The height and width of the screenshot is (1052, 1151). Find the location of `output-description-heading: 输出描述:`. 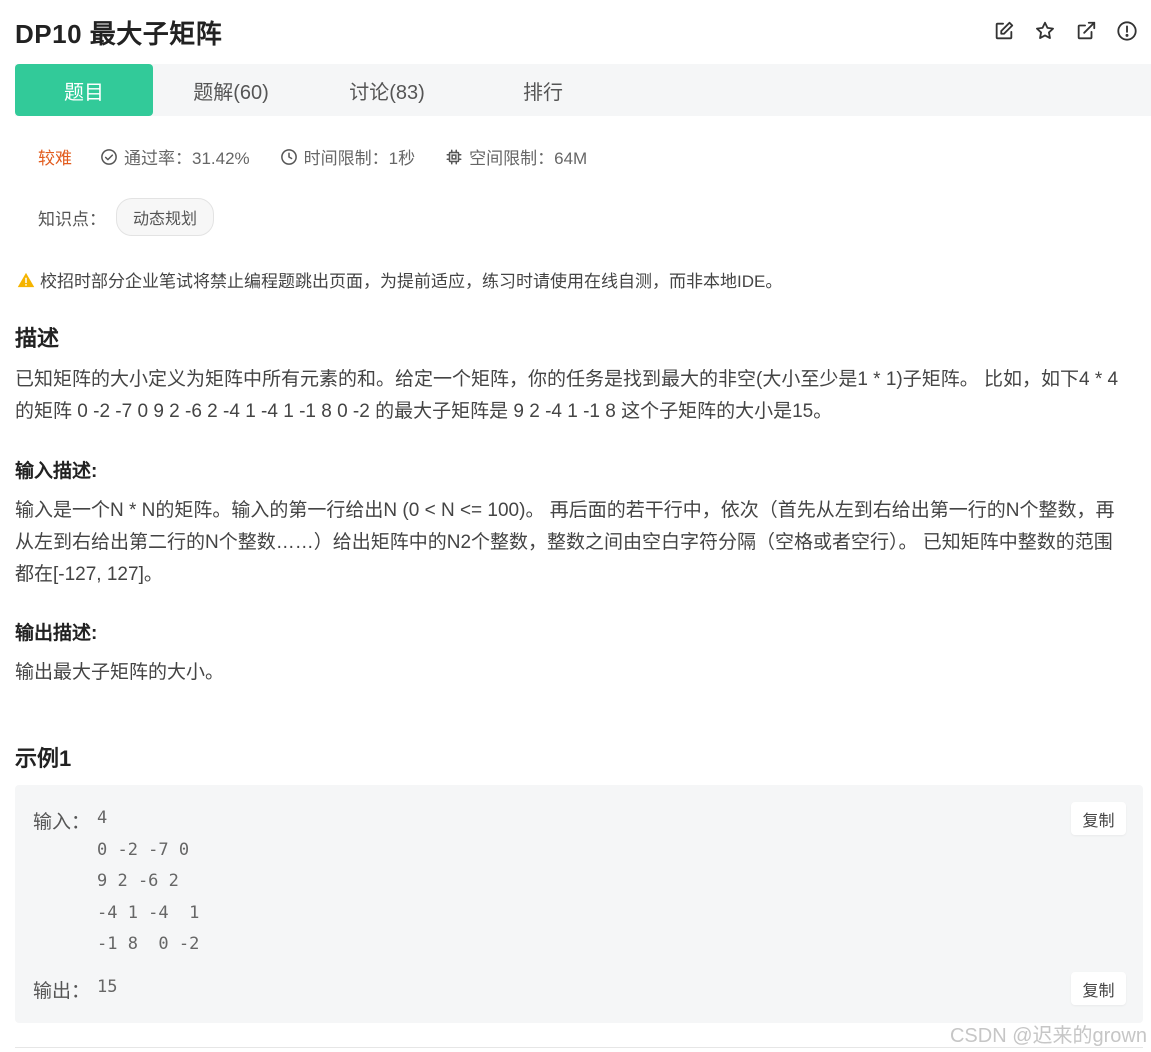

output-description-heading: 输出描述: is located at coordinates (56, 633).